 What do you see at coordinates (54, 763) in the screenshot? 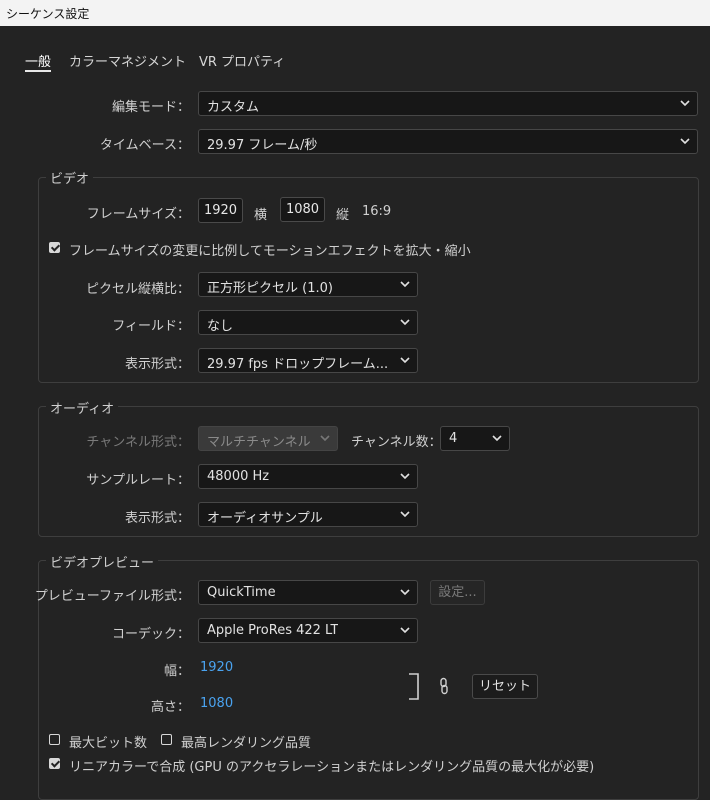
I see `linear-color-checkbox` at bounding box center [54, 763].